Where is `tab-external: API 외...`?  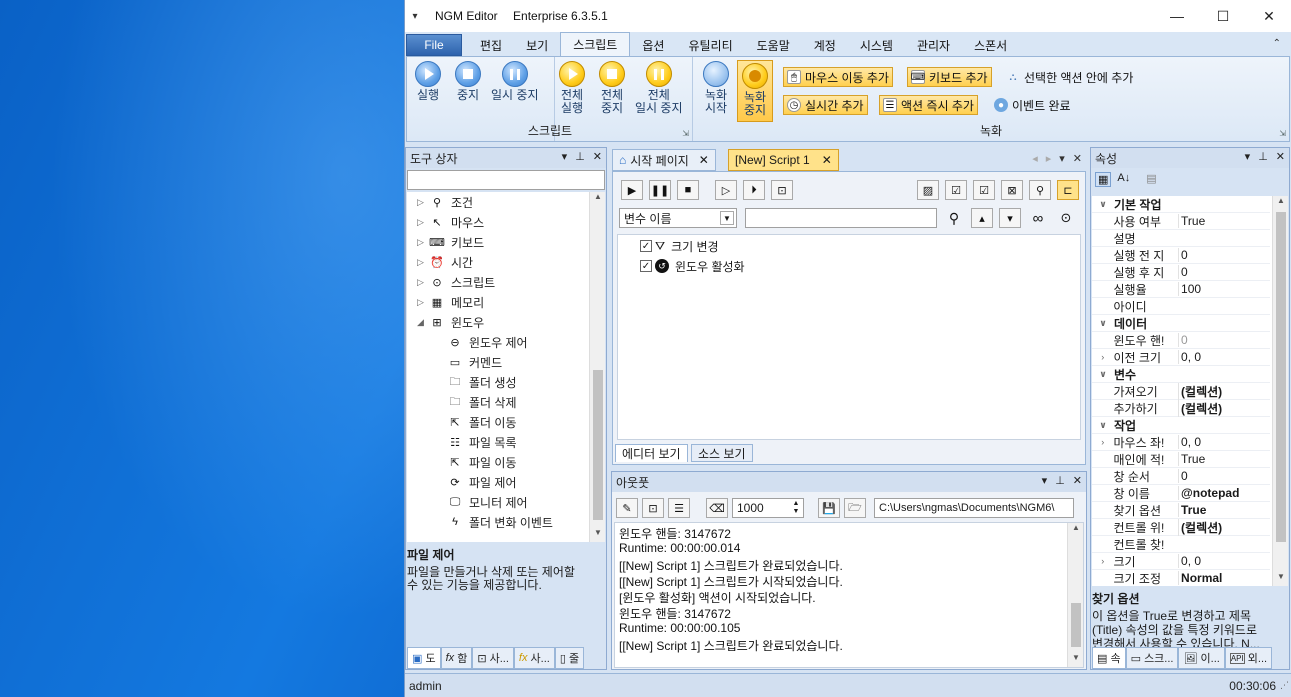
tab-external: API 외... is located at coordinates (1248, 658).